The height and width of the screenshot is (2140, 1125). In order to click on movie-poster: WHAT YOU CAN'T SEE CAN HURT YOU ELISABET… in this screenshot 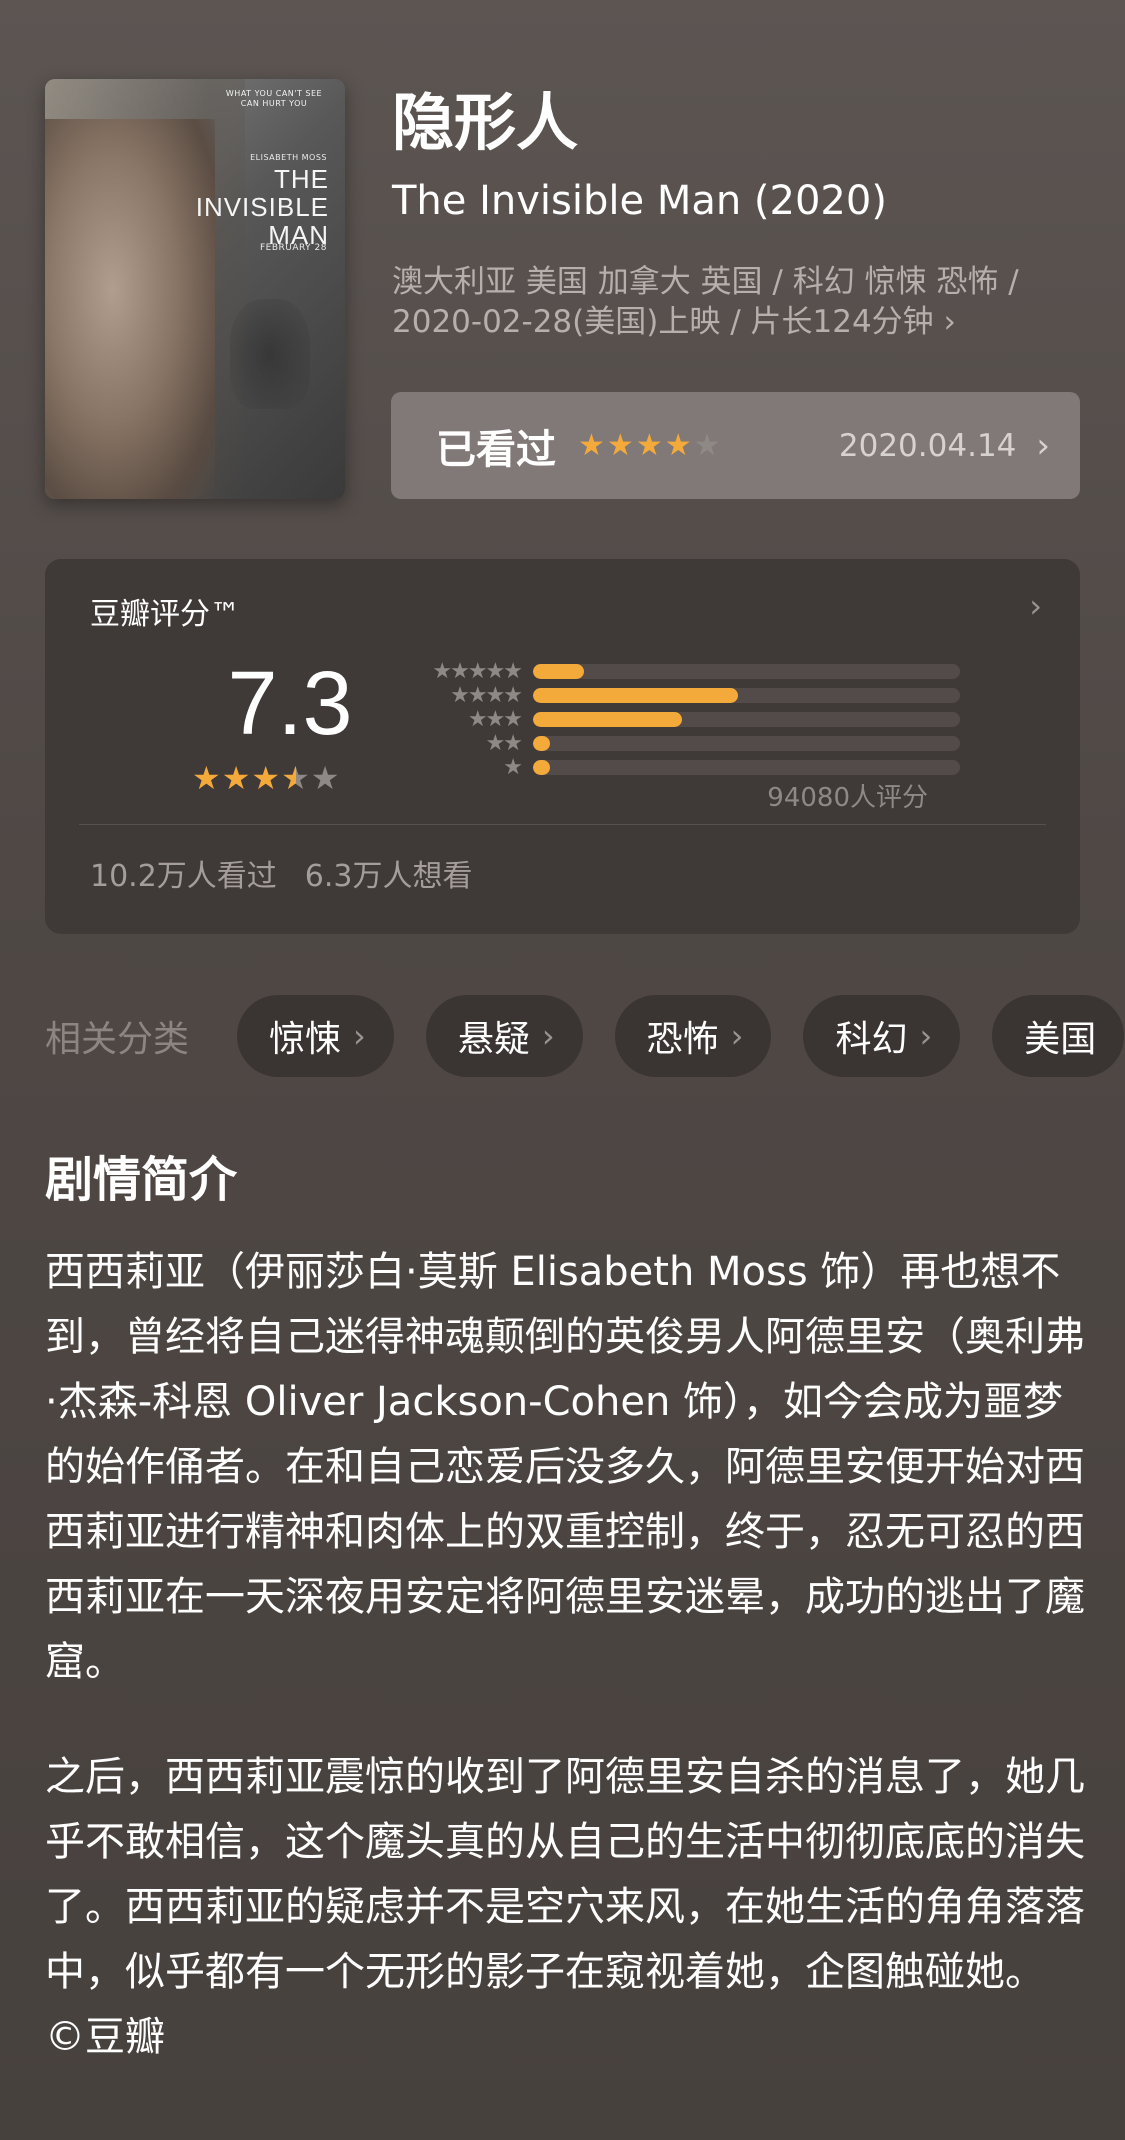, I will do `click(195, 289)`.